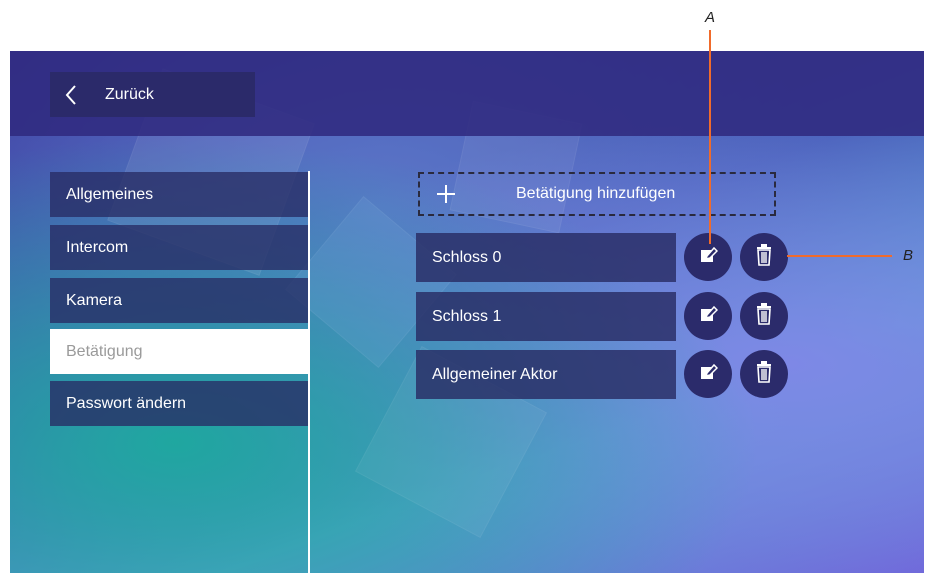  I want to click on back-button-label: Zurück, so click(129, 94).